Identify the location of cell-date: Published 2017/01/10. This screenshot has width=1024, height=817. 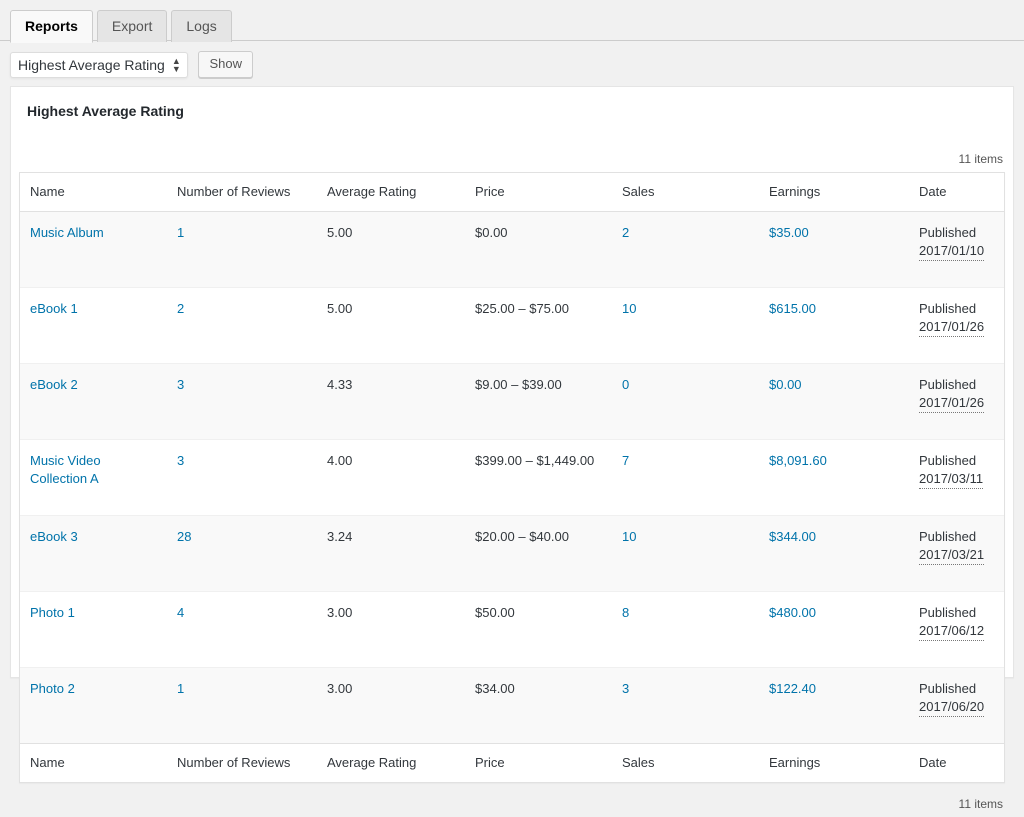
(956, 250).